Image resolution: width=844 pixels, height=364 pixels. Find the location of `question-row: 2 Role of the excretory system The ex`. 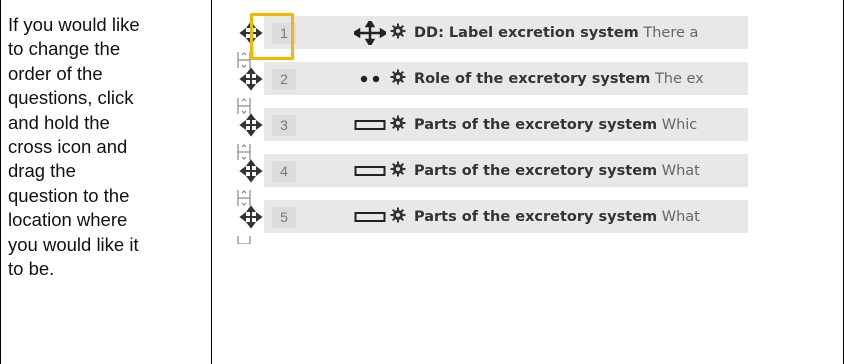

question-row: 2 Role of the excretory system The ex is located at coordinates (492, 78).